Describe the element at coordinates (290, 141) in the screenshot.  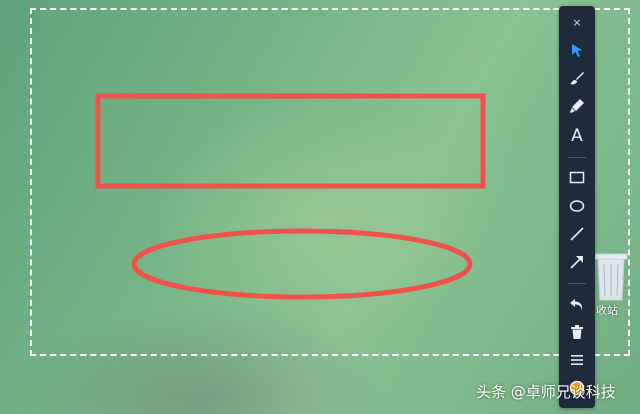
I see `drawn-rectangle` at that location.